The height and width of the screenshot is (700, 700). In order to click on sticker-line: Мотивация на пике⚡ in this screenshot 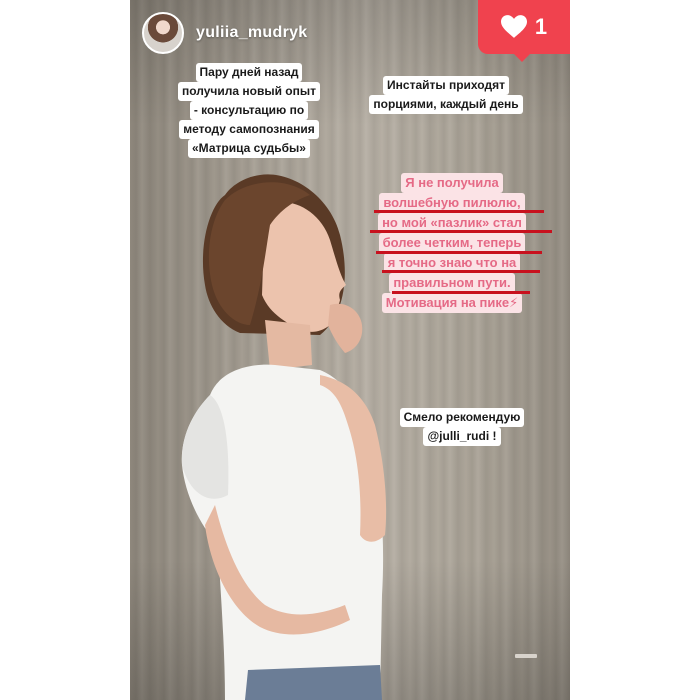, I will do `click(452, 303)`.